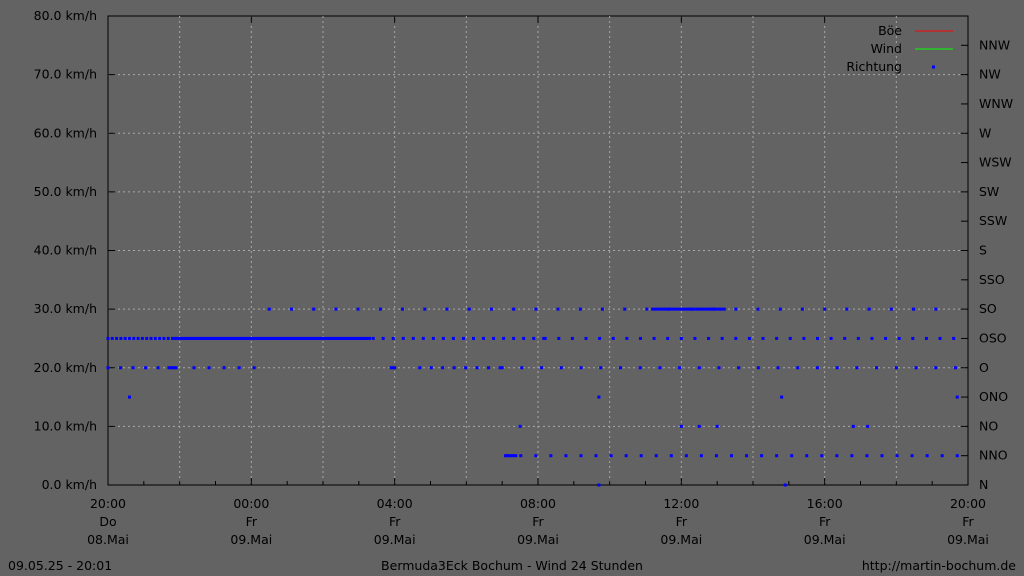  Describe the element at coordinates (874, 66) in the screenshot. I see `legend-label: Richtung` at that location.